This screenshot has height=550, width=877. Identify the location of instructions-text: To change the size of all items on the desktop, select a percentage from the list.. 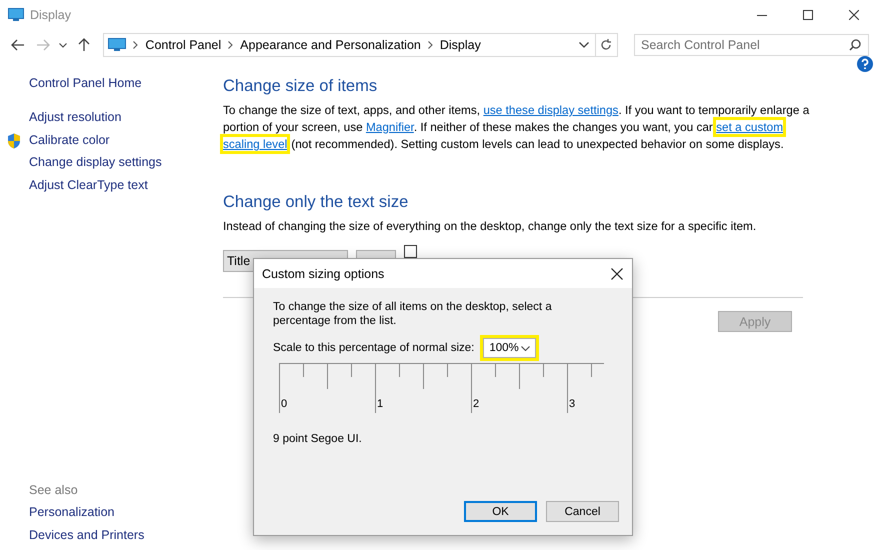
(413, 314).